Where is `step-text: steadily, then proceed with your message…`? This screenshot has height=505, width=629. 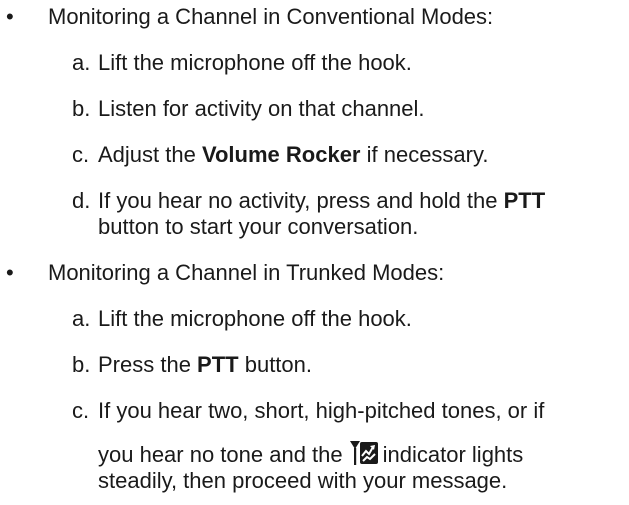
step-text: steadily, then proceed with your message… is located at coordinates (303, 480).